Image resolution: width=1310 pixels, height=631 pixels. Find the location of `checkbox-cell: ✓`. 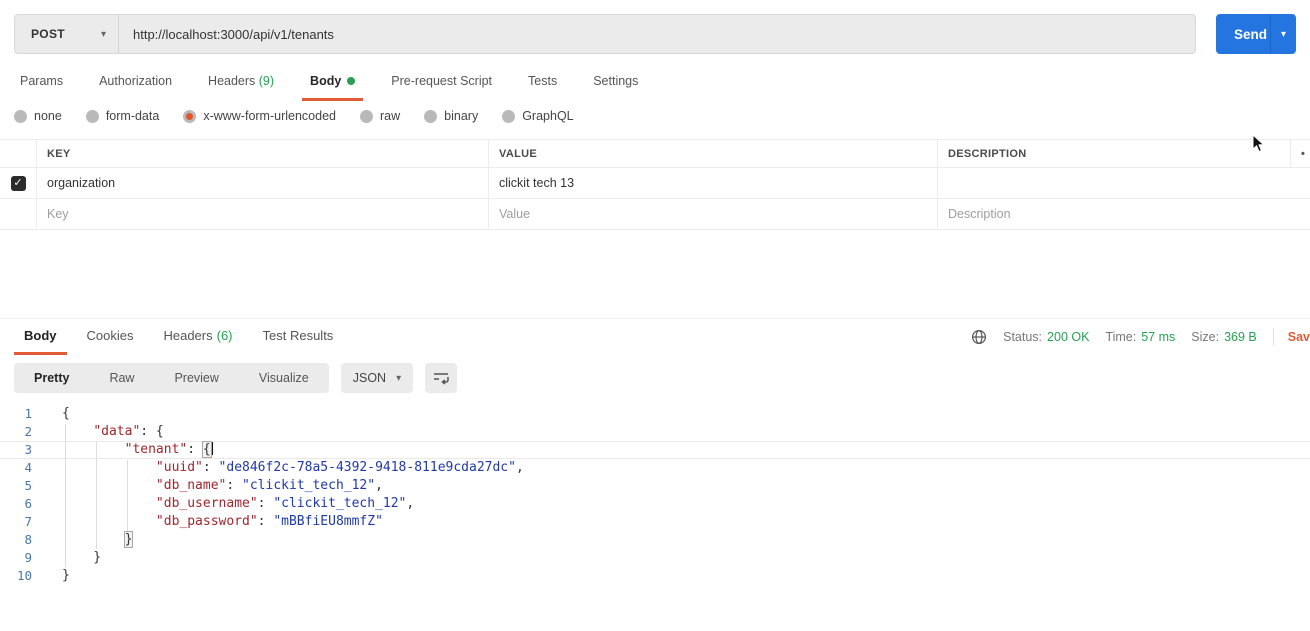

checkbox-cell: ✓ is located at coordinates (18, 183).